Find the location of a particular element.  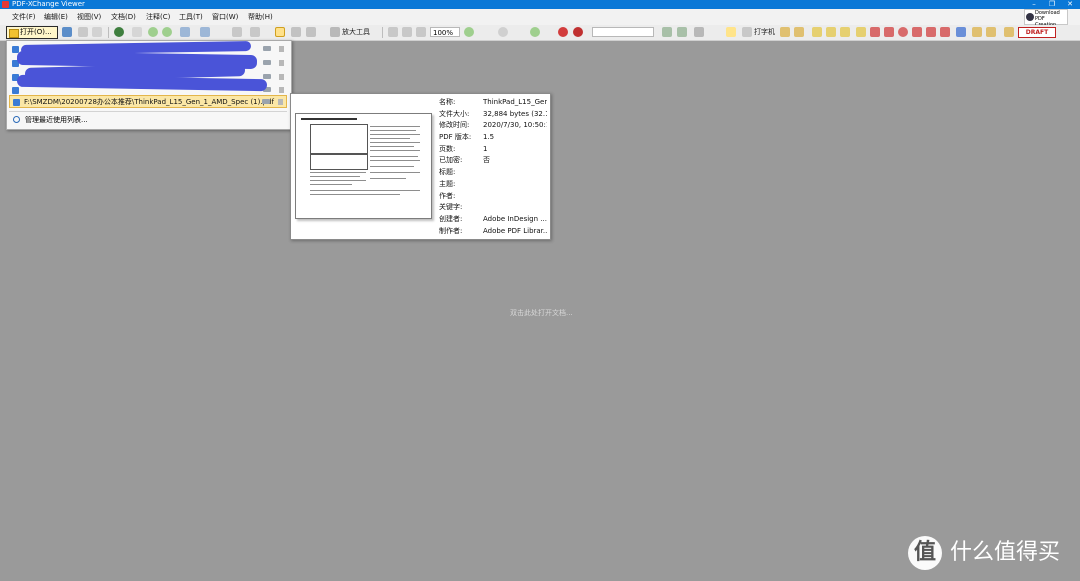

fit-page-icon is located at coordinates (407, 32).